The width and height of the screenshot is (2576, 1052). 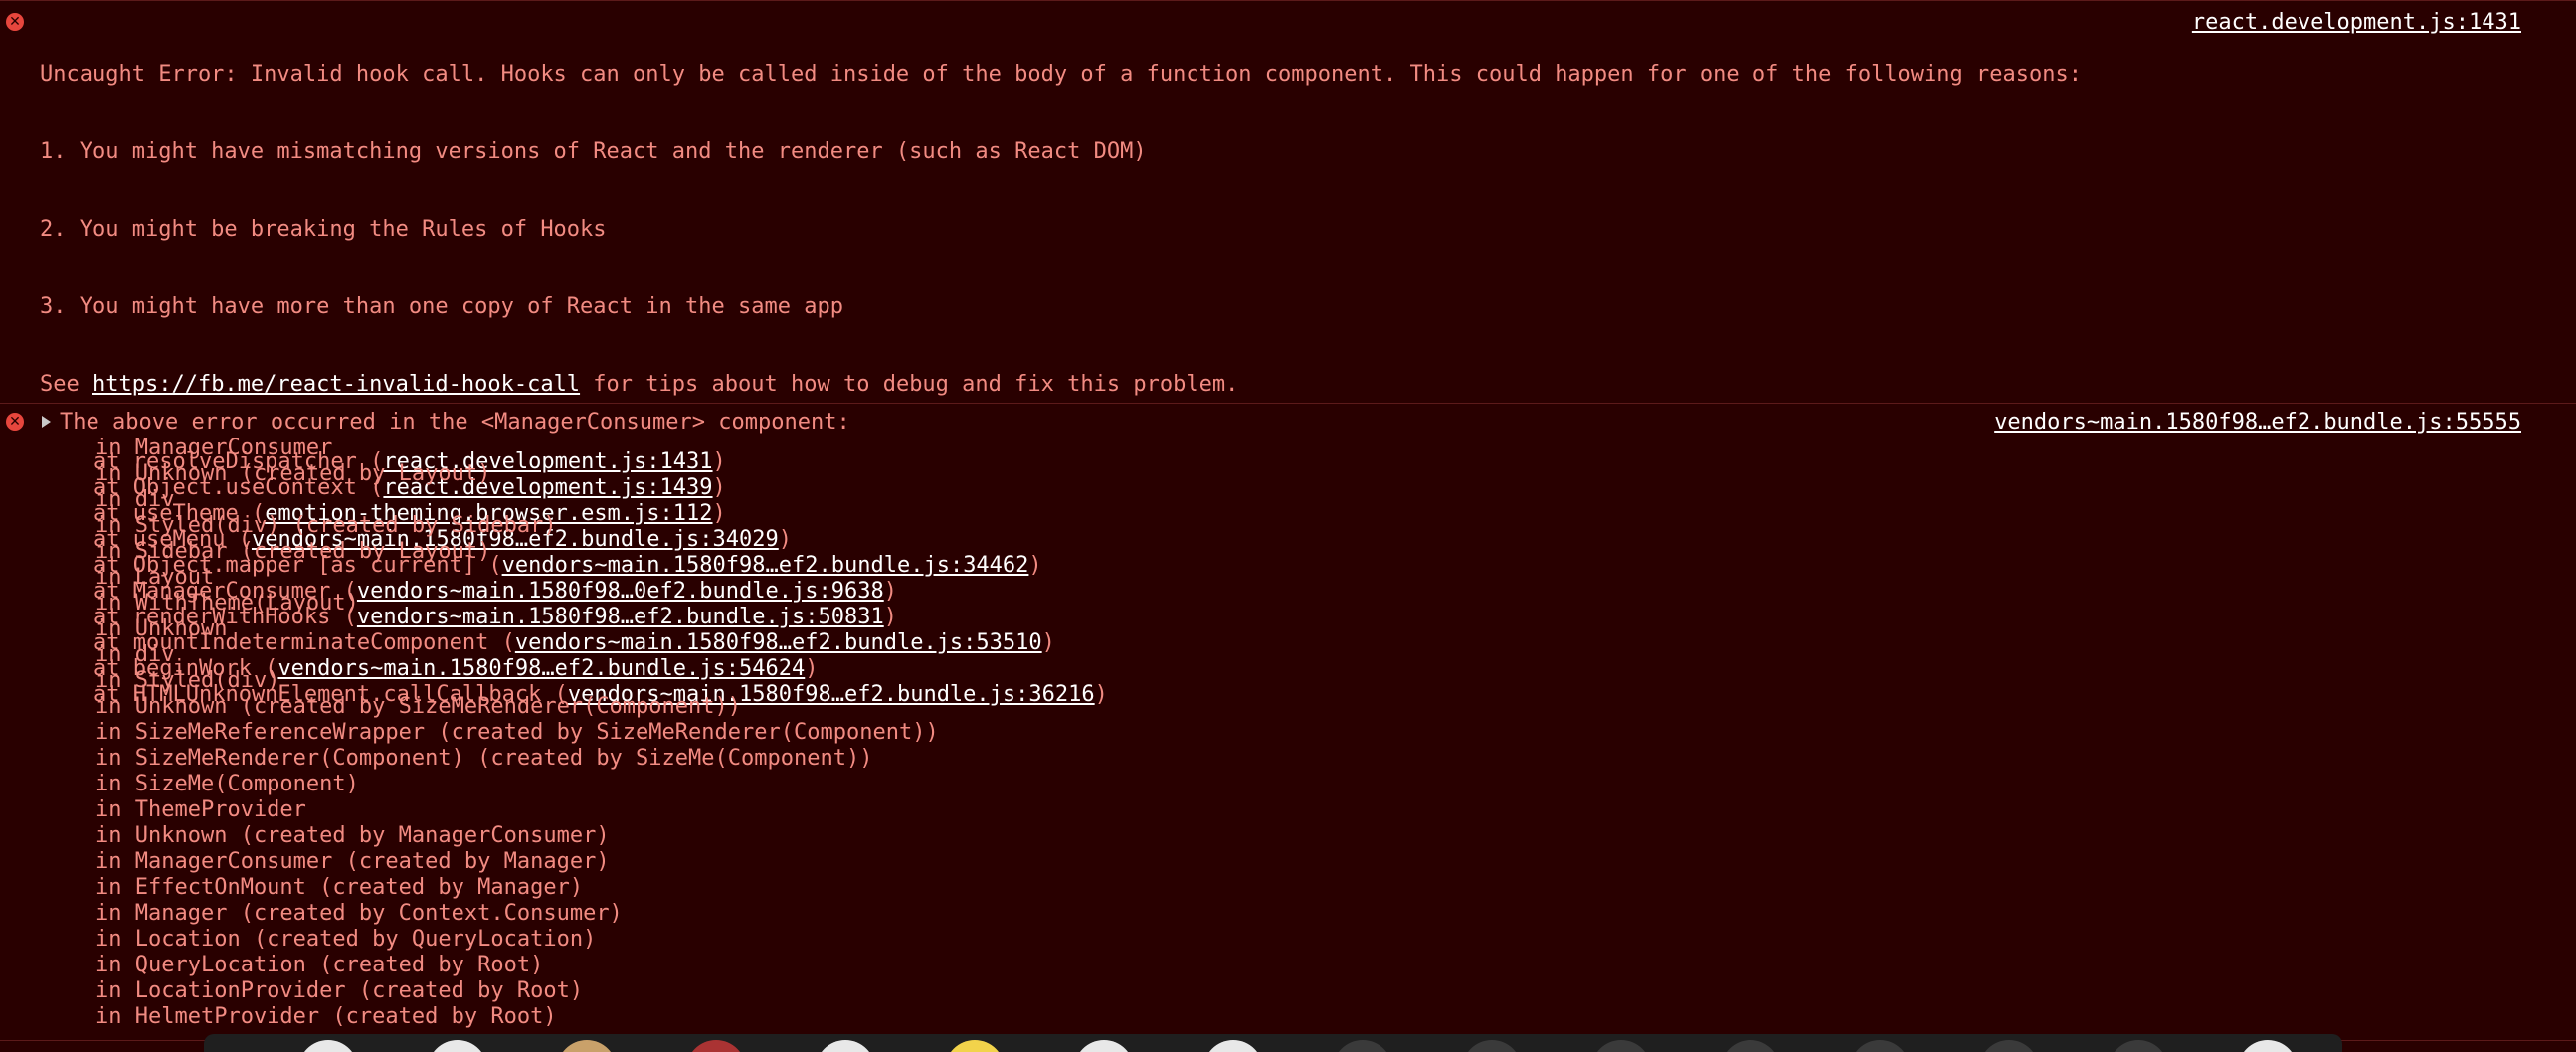 What do you see at coordinates (352, 861) in the screenshot?
I see `component-stack-line: in ManagerConsumer (created by Manager)` at bounding box center [352, 861].